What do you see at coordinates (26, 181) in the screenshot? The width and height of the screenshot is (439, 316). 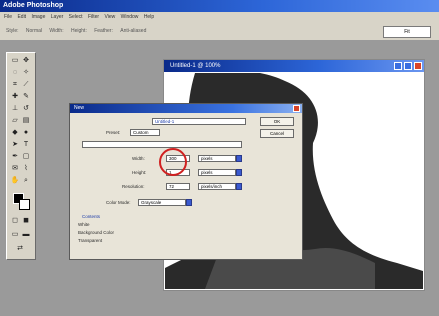 I see `zoom-tool-icon: ⌕` at bounding box center [26, 181].